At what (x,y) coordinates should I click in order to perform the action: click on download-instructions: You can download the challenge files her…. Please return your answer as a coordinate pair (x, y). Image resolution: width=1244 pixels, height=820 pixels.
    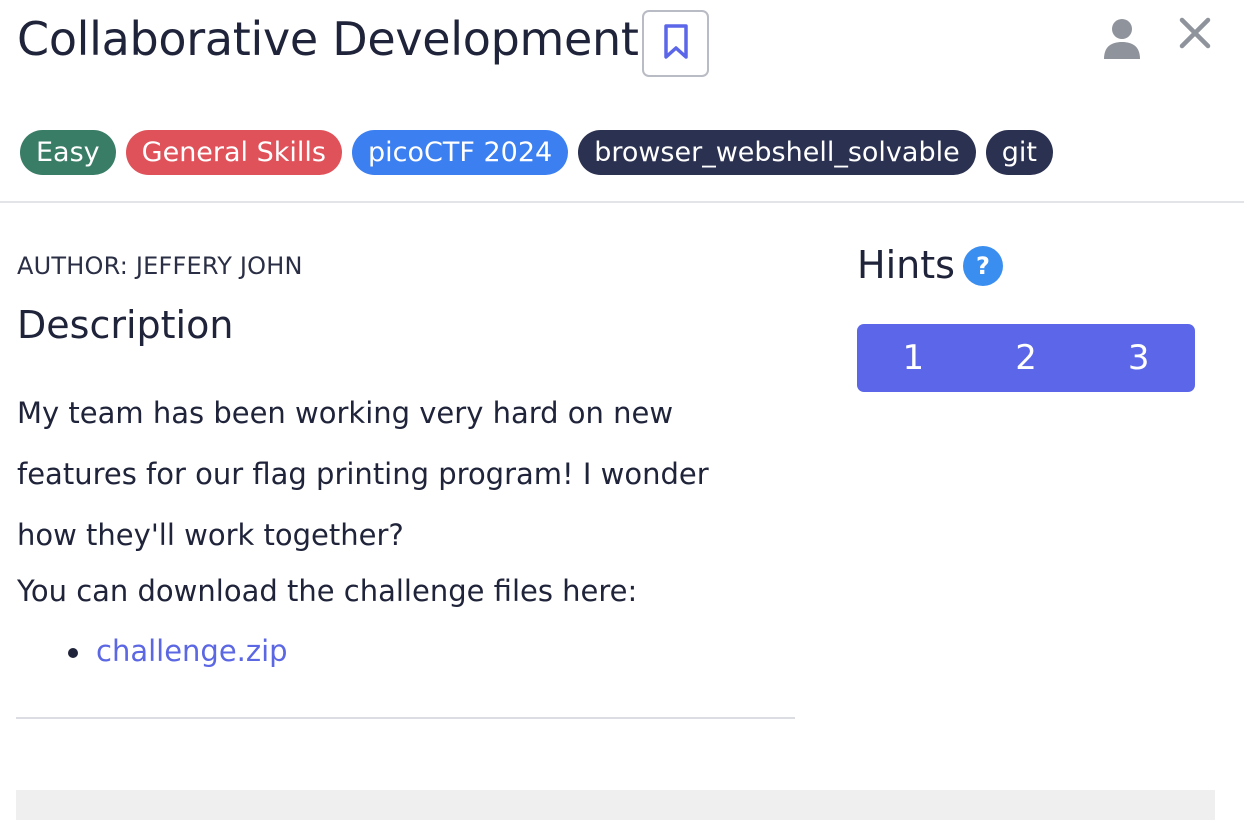
    Looking at the image, I should click on (327, 591).